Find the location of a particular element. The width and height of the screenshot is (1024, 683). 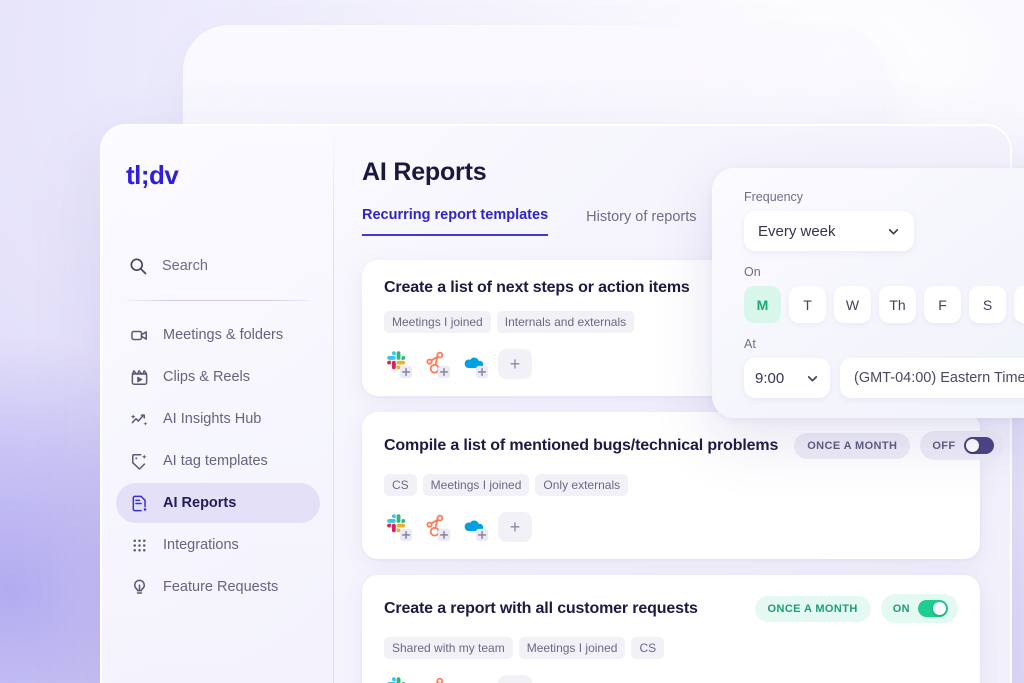

tab-recurring-report-templates: Recurring report templates is located at coordinates (455, 221).